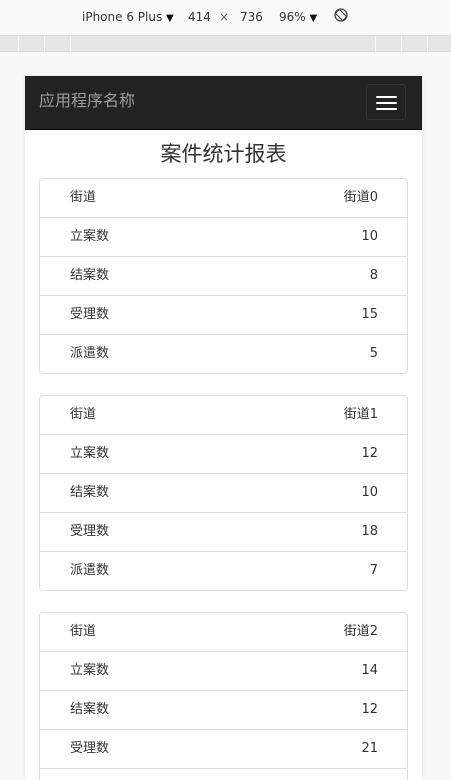  Describe the element at coordinates (223, 314) in the screenshot. I see `table-row: 受理数 15` at that location.